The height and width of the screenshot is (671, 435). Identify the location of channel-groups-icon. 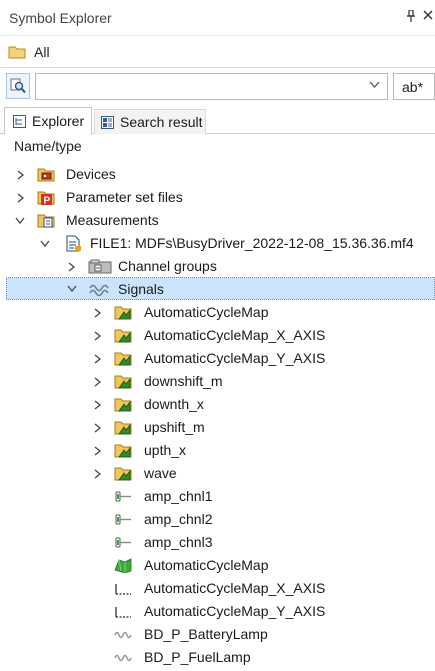
(100, 266).